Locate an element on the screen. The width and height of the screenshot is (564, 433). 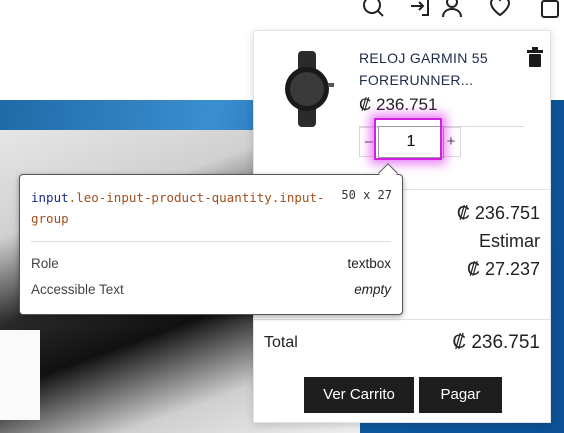
login-icon is located at coordinates (420, 9).